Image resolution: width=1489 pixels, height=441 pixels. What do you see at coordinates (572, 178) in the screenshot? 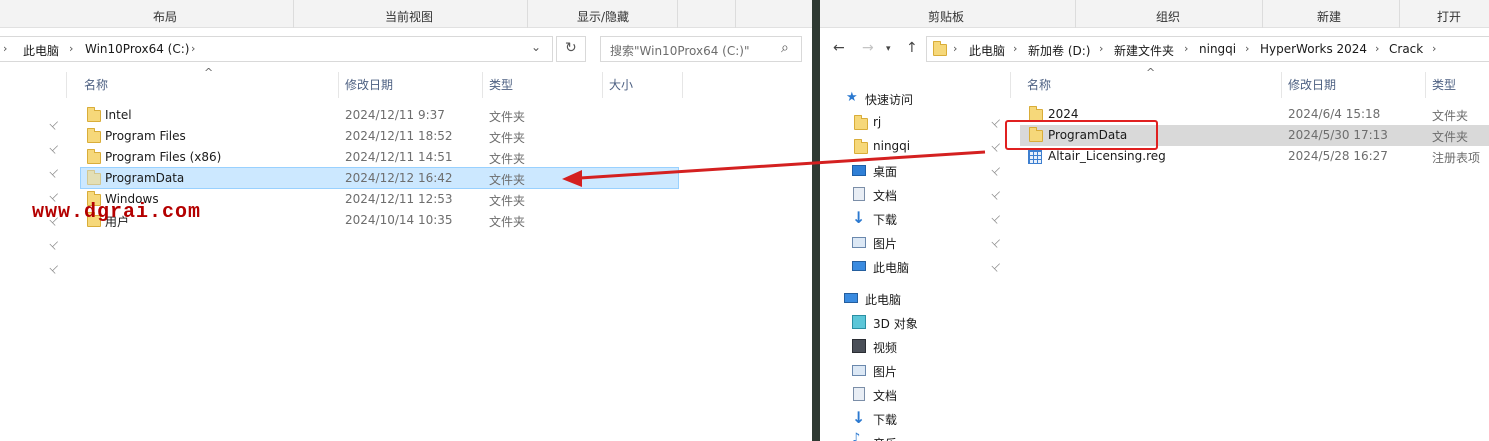
I see `arrow-head` at bounding box center [572, 178].